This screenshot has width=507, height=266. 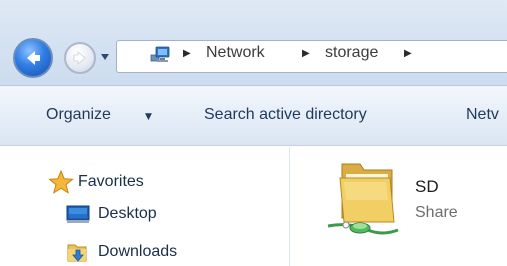 What do you see at coordinates (365, 200) in the screenshot?
I see `shared-folder-icon` at bounding box center [365, 200].